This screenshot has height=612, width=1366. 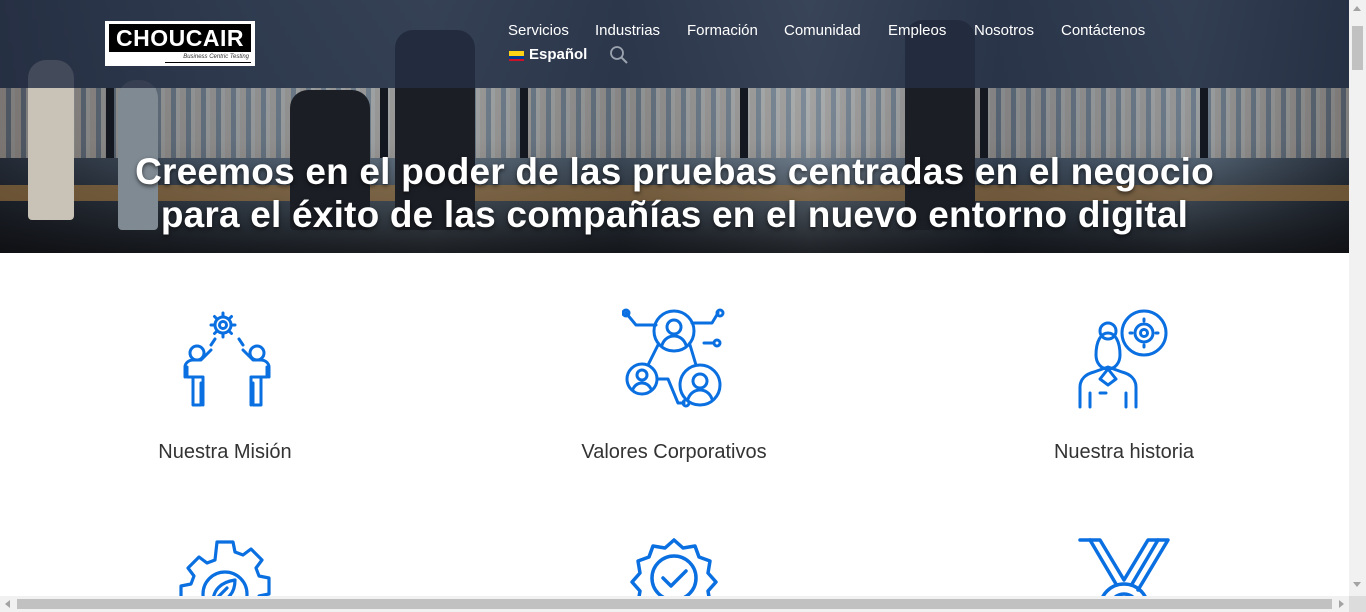 What do you see at coordinates (1124, 452) in the screenshot?
I see `feature-history-label: Nuestra historia` at bounding box center [1124, 452].